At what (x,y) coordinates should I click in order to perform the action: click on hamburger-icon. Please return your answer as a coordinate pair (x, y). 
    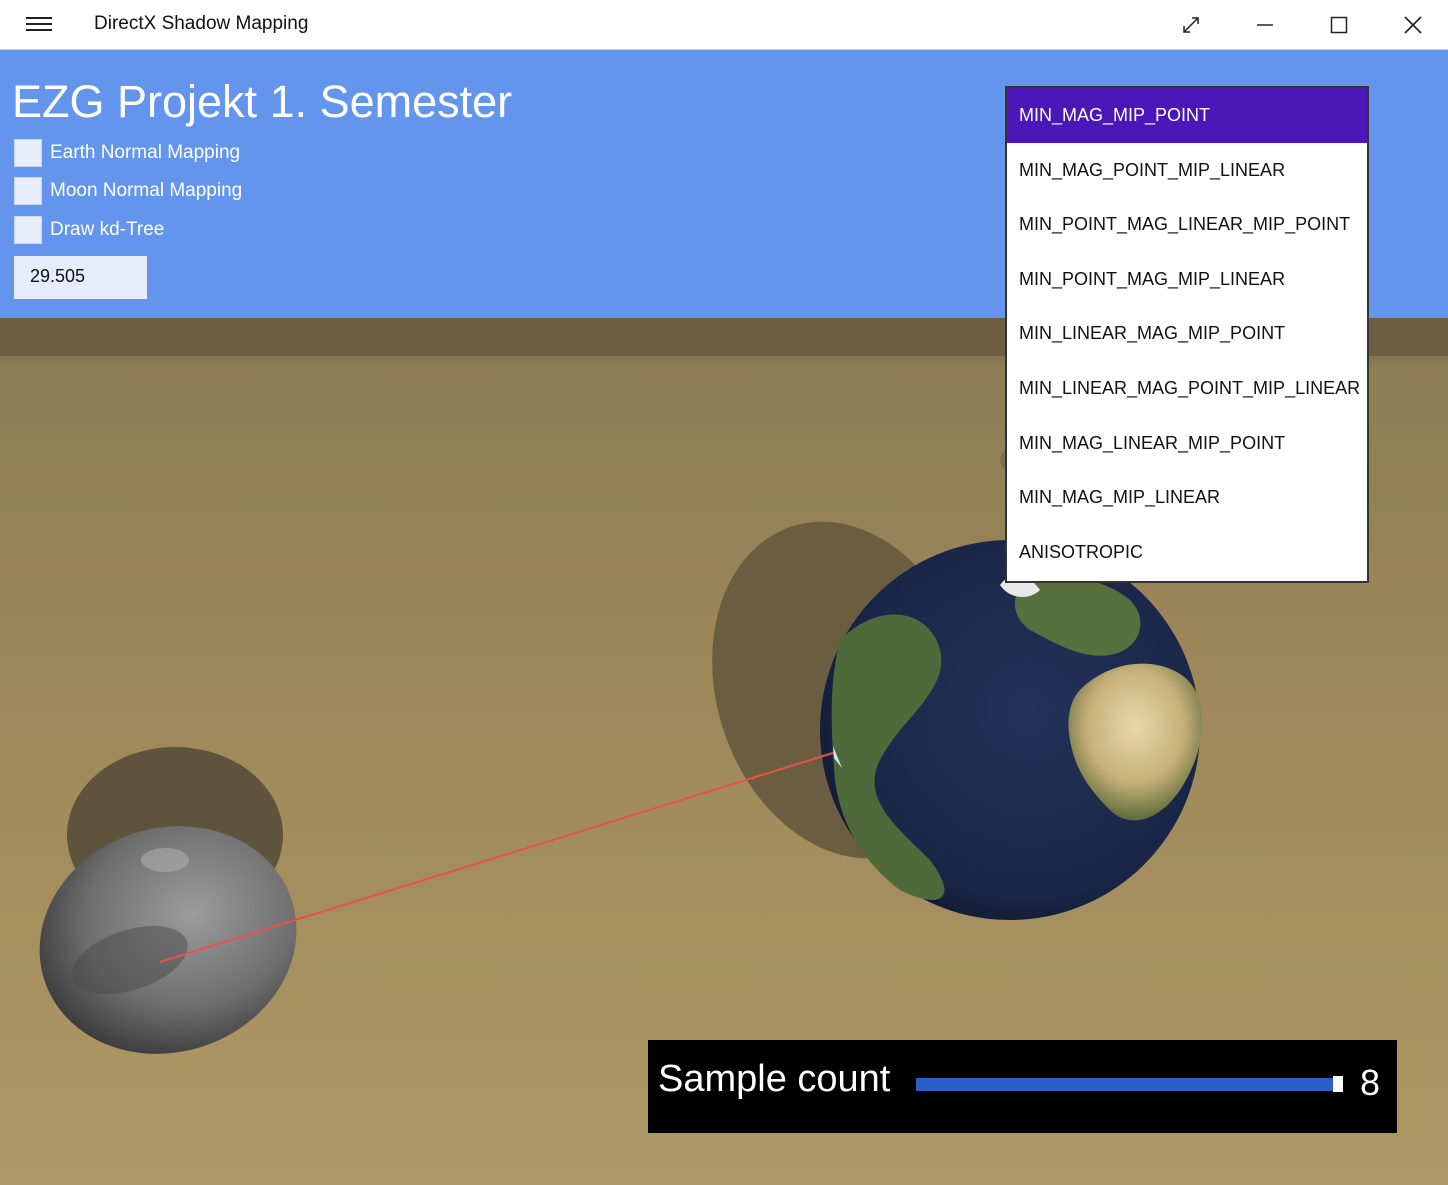
    Looking at the image, I should click on (39, 25).